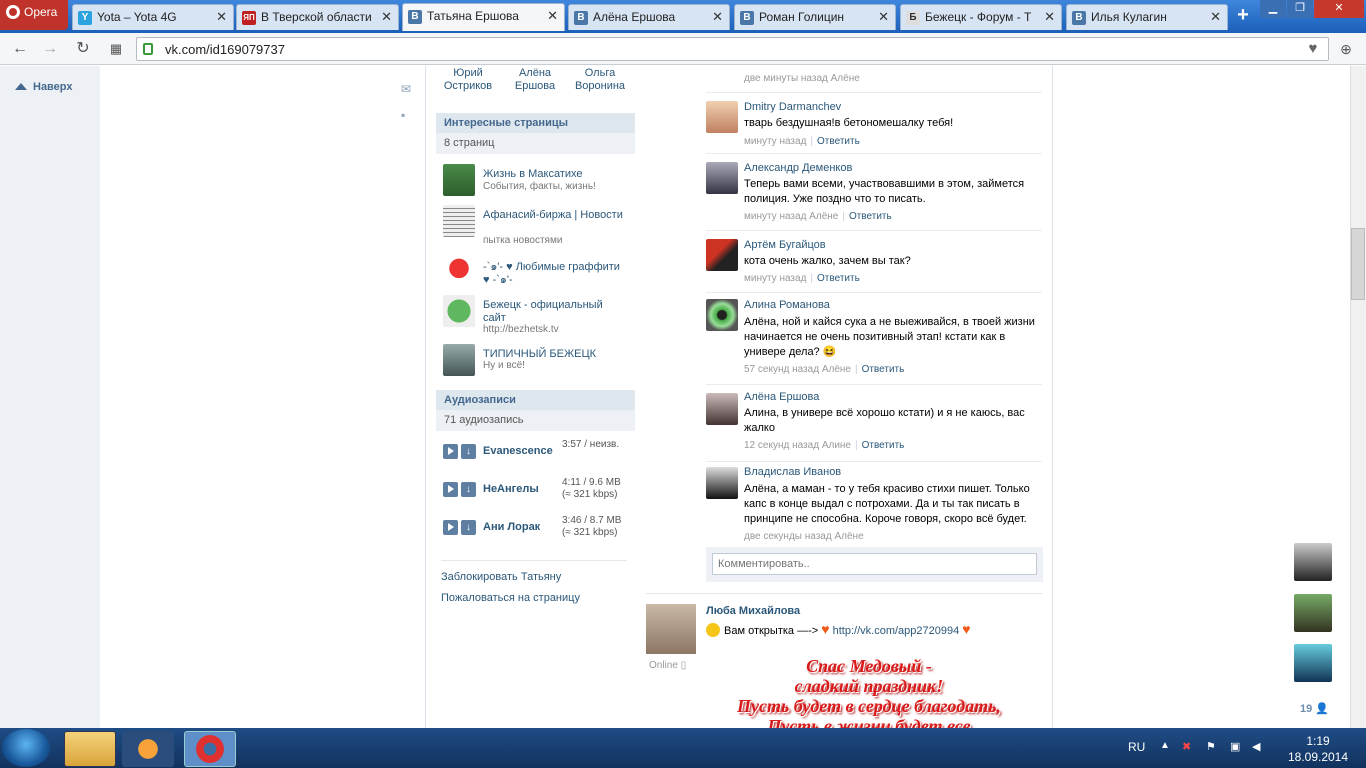 The image size is (1366, 768). I want to click on interesting-pages-header: Интересные страницы, so click(535, 123).